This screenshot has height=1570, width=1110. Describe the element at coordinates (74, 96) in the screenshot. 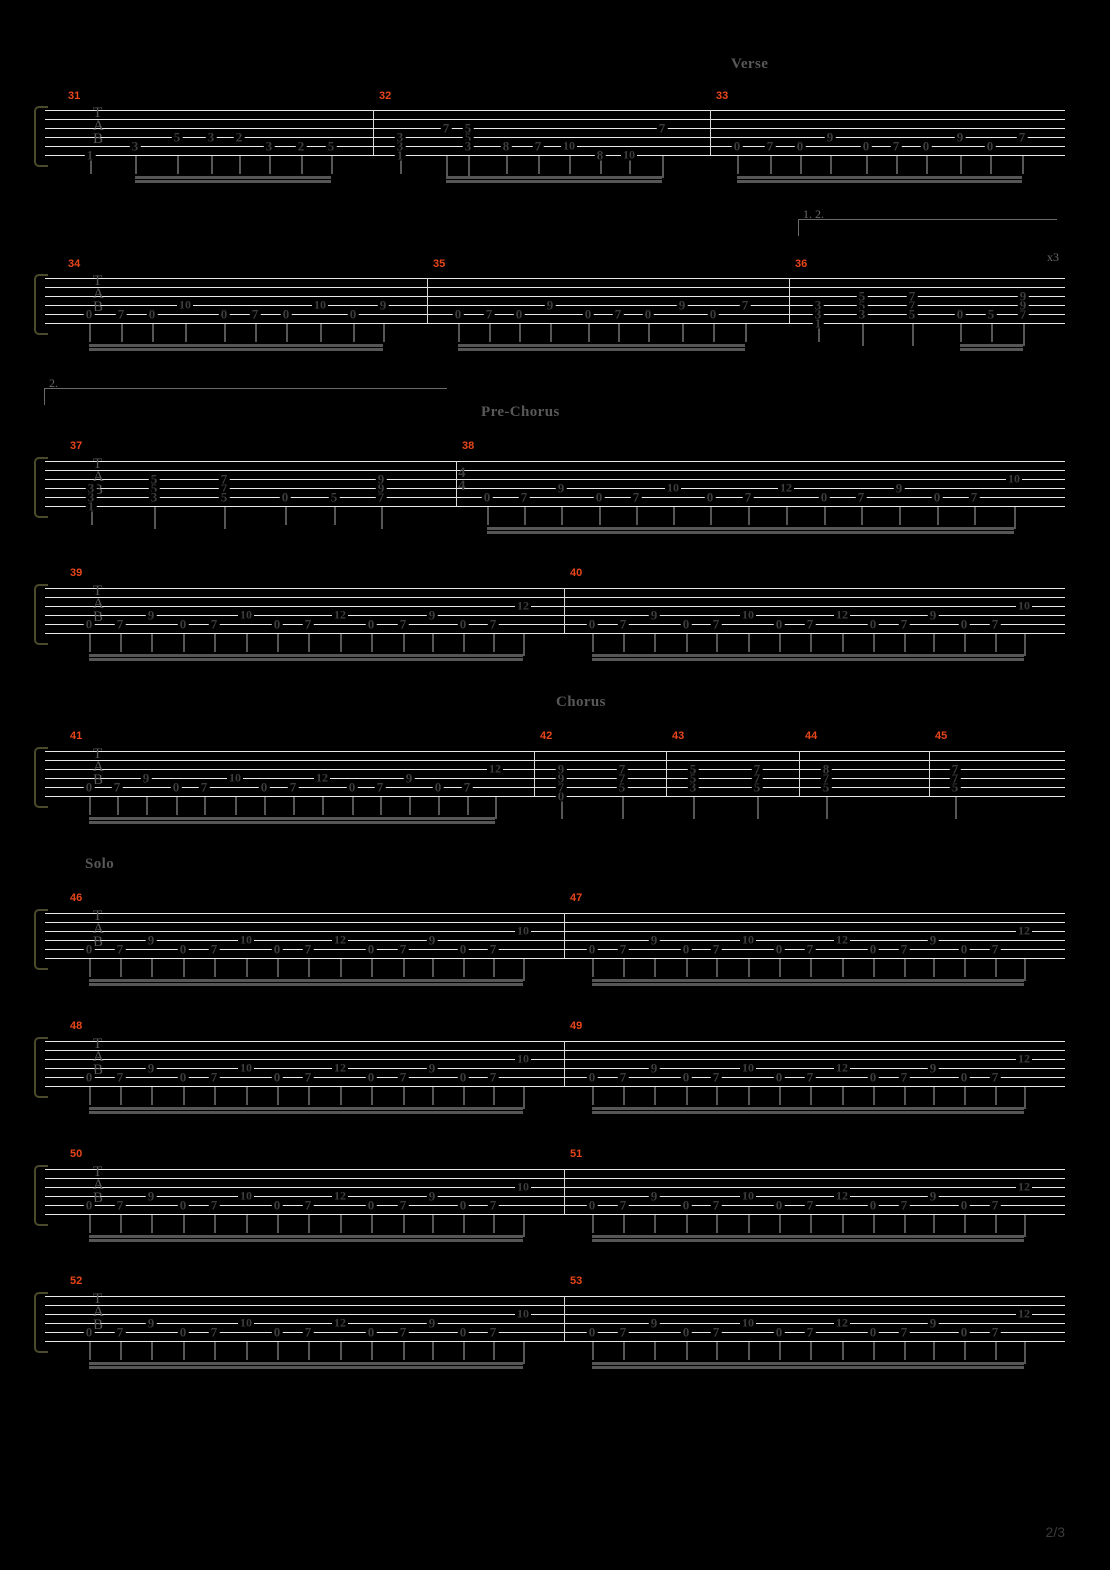

I see `measure-number-31: 31` at that location.